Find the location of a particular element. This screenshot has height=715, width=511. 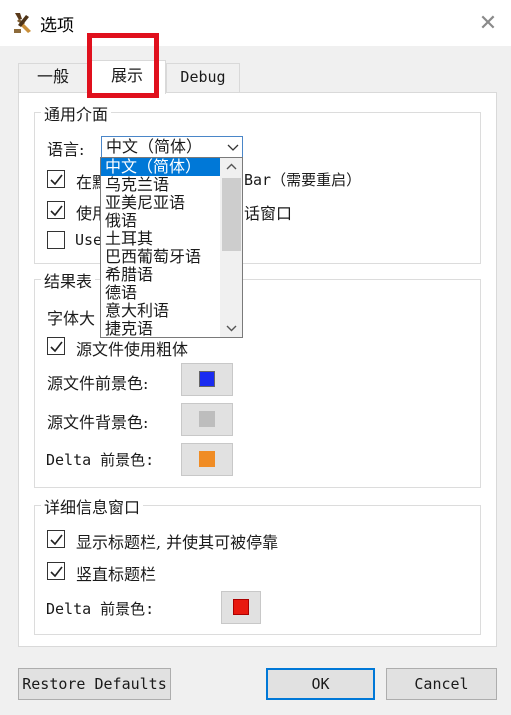

close-icon: ✕ is located at coordinates (488, 23).